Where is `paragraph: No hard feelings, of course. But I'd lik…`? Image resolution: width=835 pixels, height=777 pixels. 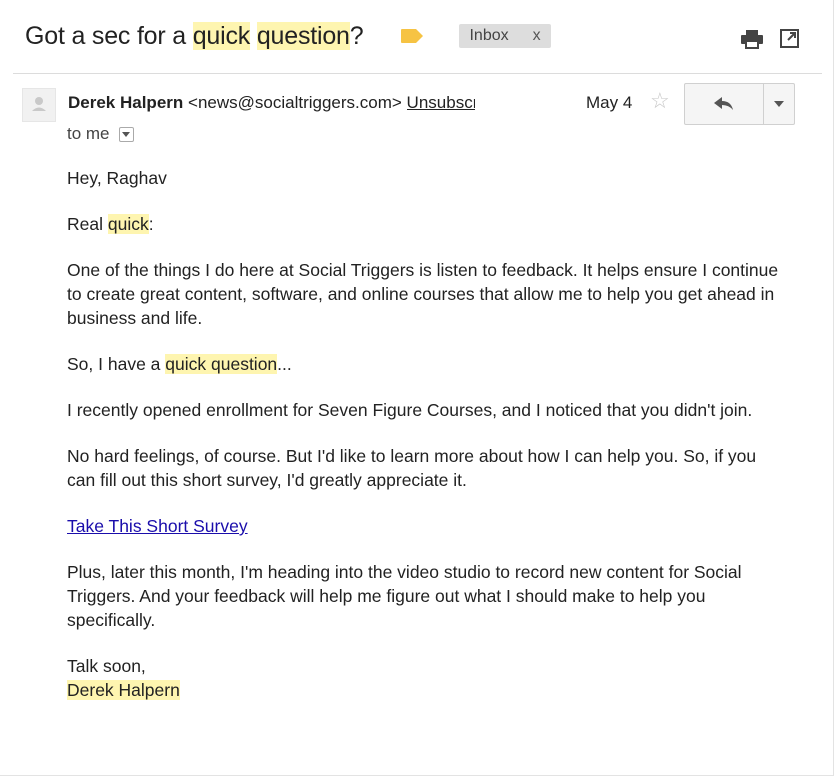 paragraph: No hard feelings, of course. But I'd lik… is located at coordinates (412, 468).